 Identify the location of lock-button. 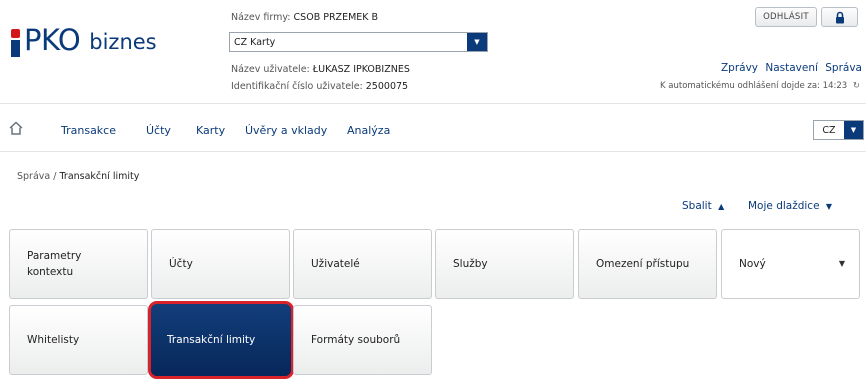
(839, 17).